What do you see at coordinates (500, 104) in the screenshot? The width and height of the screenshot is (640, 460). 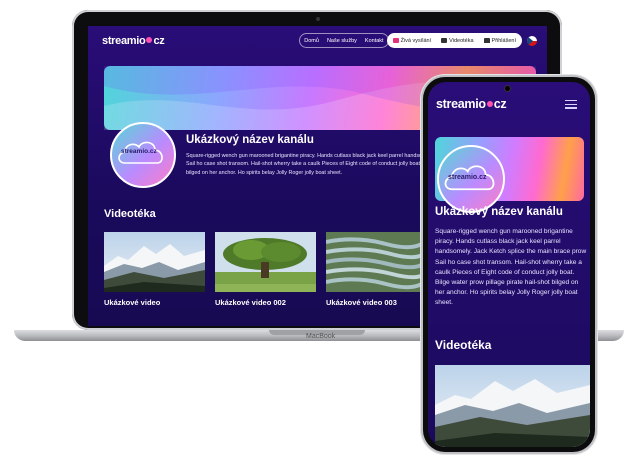 I see `phone-logo-tld: cz` at bounding box center [500, 104].